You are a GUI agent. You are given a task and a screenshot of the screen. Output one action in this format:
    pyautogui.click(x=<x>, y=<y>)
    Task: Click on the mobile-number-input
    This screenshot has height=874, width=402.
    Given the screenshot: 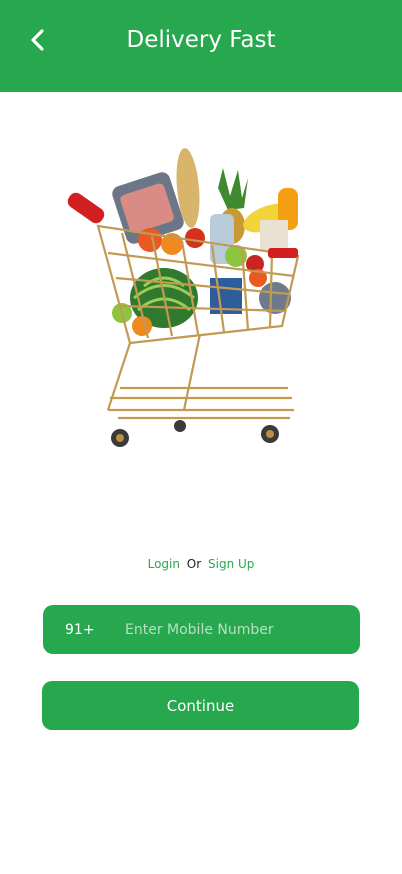 What is the action you would take?
    pyautogui.click(x=236, y=629)
    